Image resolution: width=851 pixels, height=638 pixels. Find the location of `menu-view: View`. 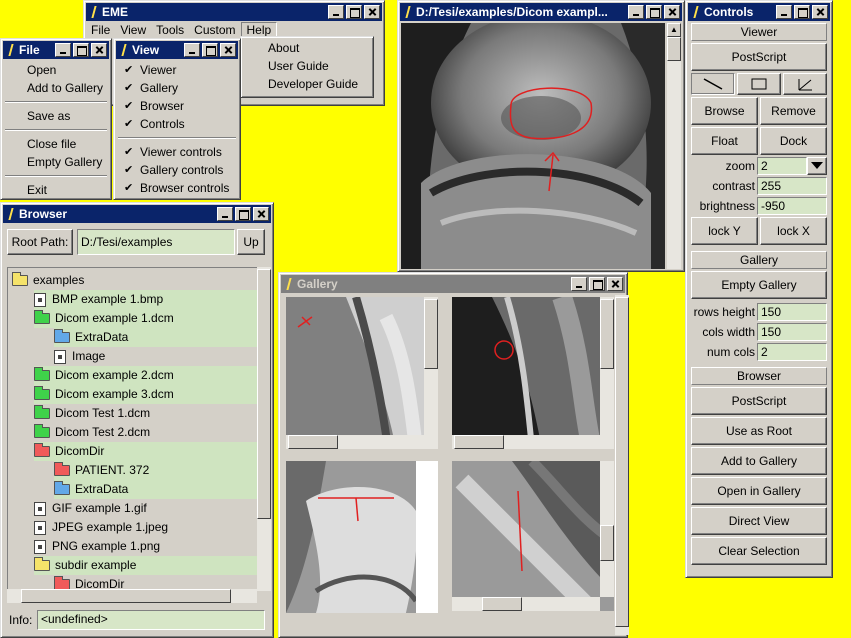

menu-view: View is located at coordinates (133, 30).